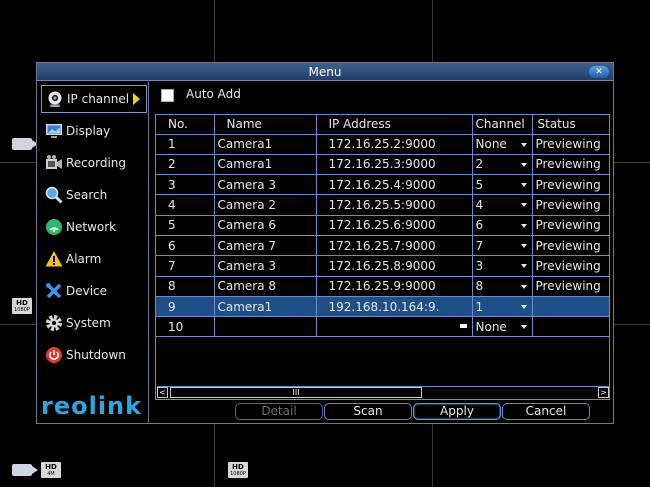 This screenshot has height=487, width=650. What do you see at coordinates (546, 411) in the screenshot?
I see `cancel-button: Cancel` at bounding box center [546, 411].